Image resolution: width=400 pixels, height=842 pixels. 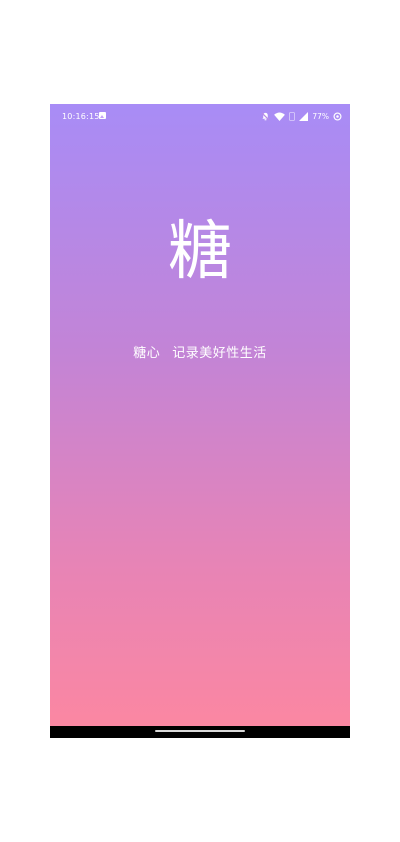 I want to click on signal-icon, so click(x=304, y=116).